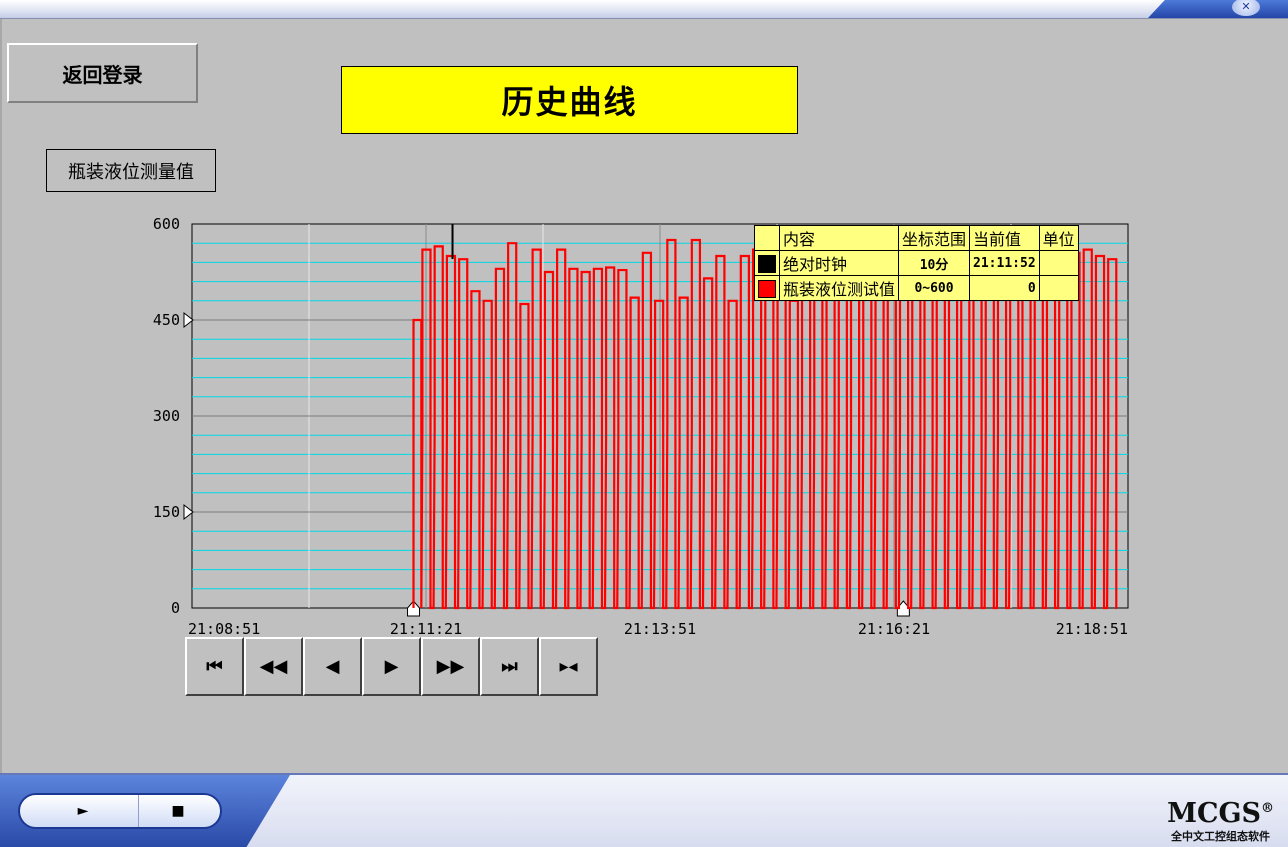  What do you see at coordinates (166, 320) in the screenshot?
I see `y-tick-label: 450` at bounding box center [166, 320].